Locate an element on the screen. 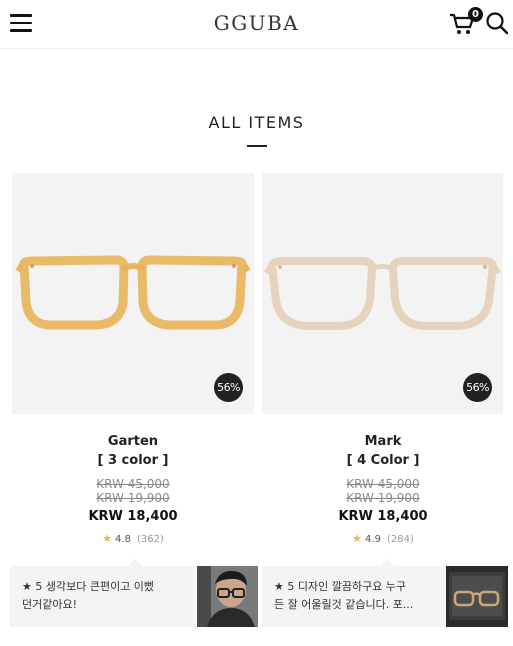  search-icon is located at coordinates (497, 23).